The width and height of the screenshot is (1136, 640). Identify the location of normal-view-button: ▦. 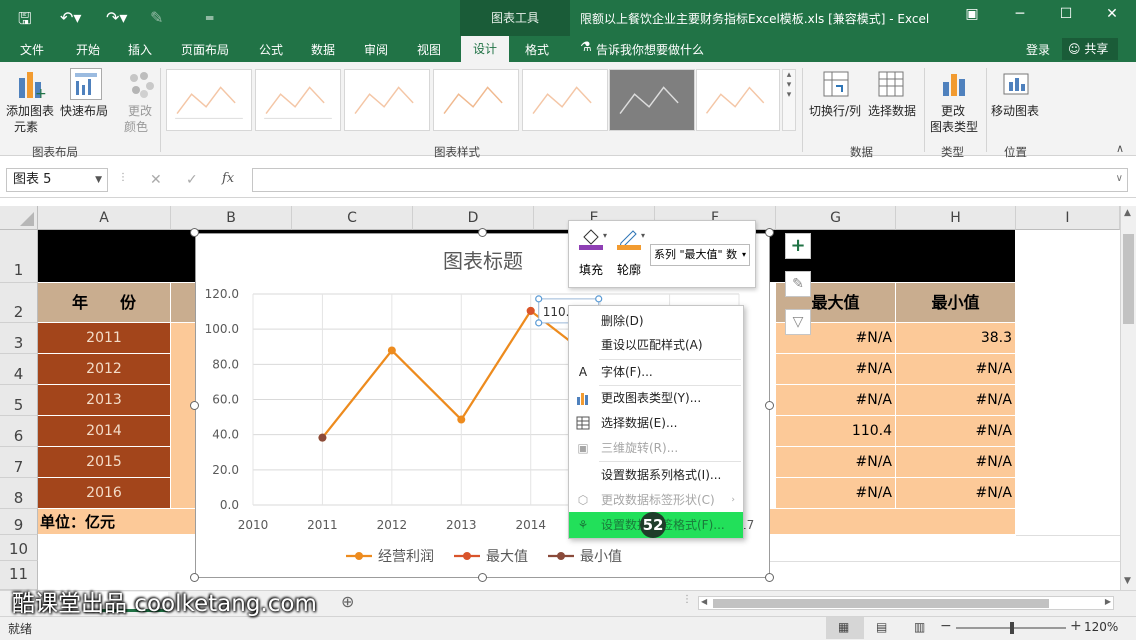
(845, 628).